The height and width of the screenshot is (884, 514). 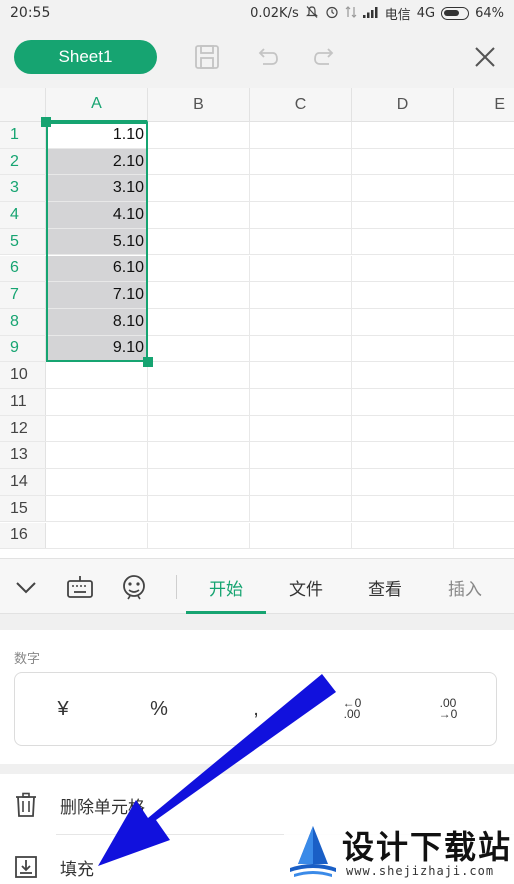 I want to click on tab-view: 查看, so click(x=385, y=587).